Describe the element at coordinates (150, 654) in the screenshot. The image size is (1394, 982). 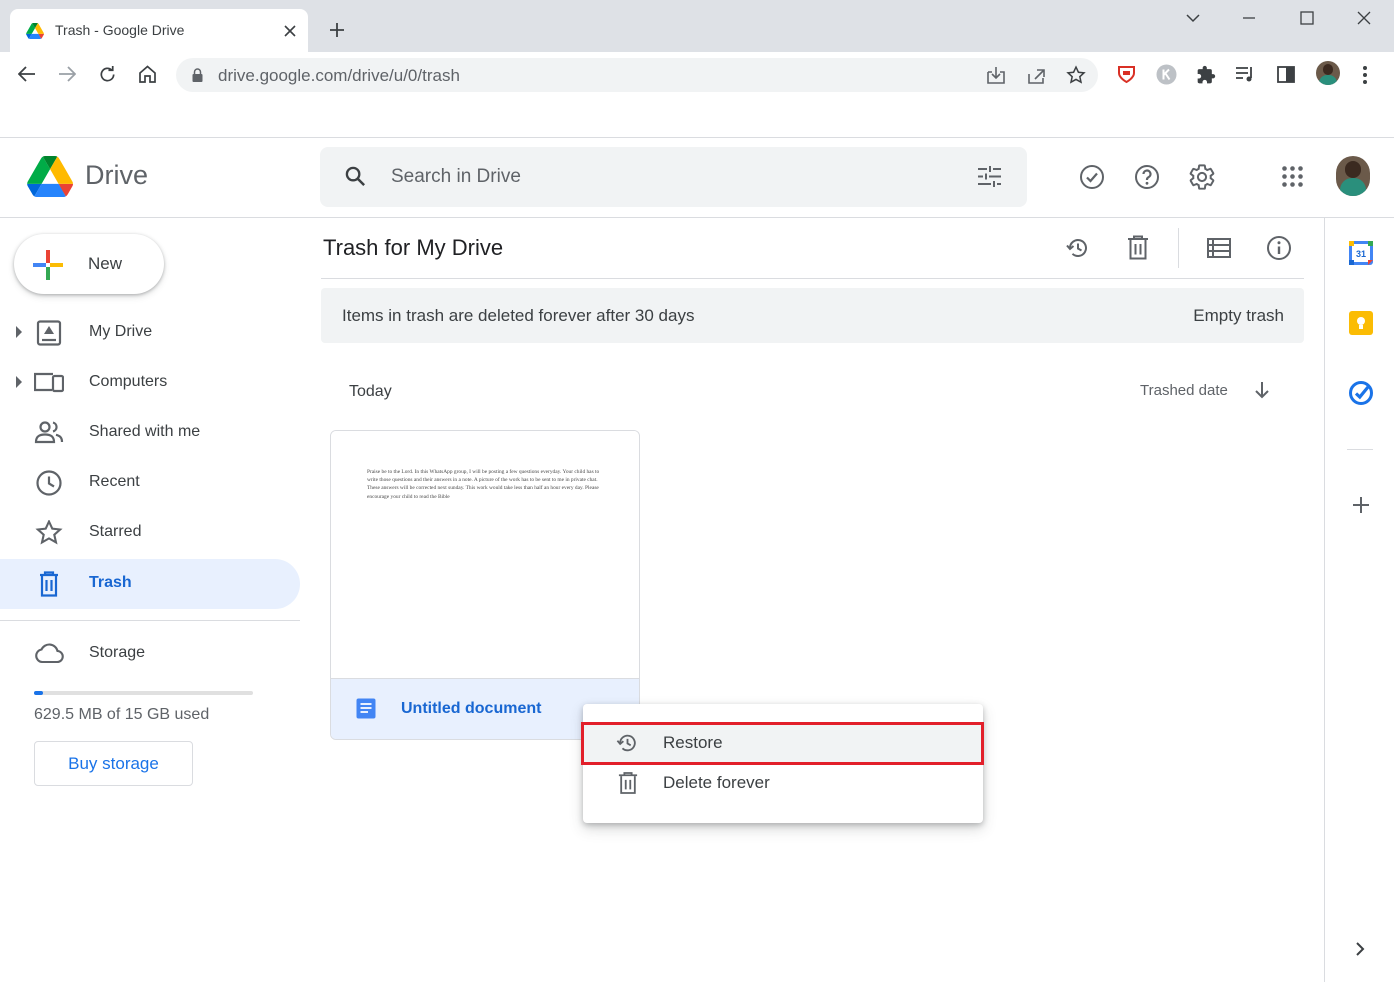
I see `sidebar-item-storage: Storage` at that location.